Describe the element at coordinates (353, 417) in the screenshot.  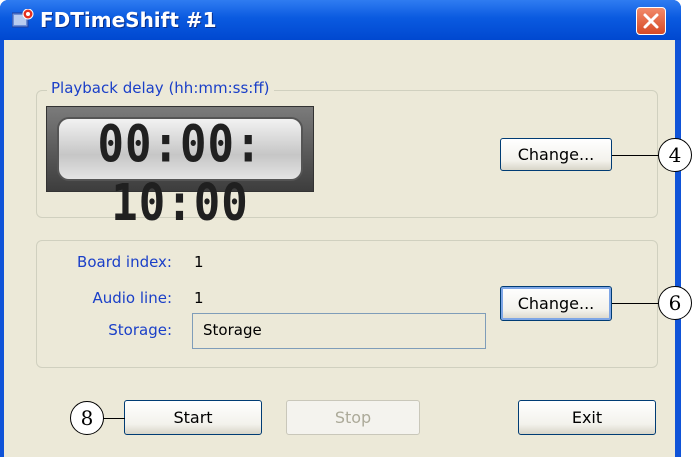
I see `stop-button: Stop` at that location.